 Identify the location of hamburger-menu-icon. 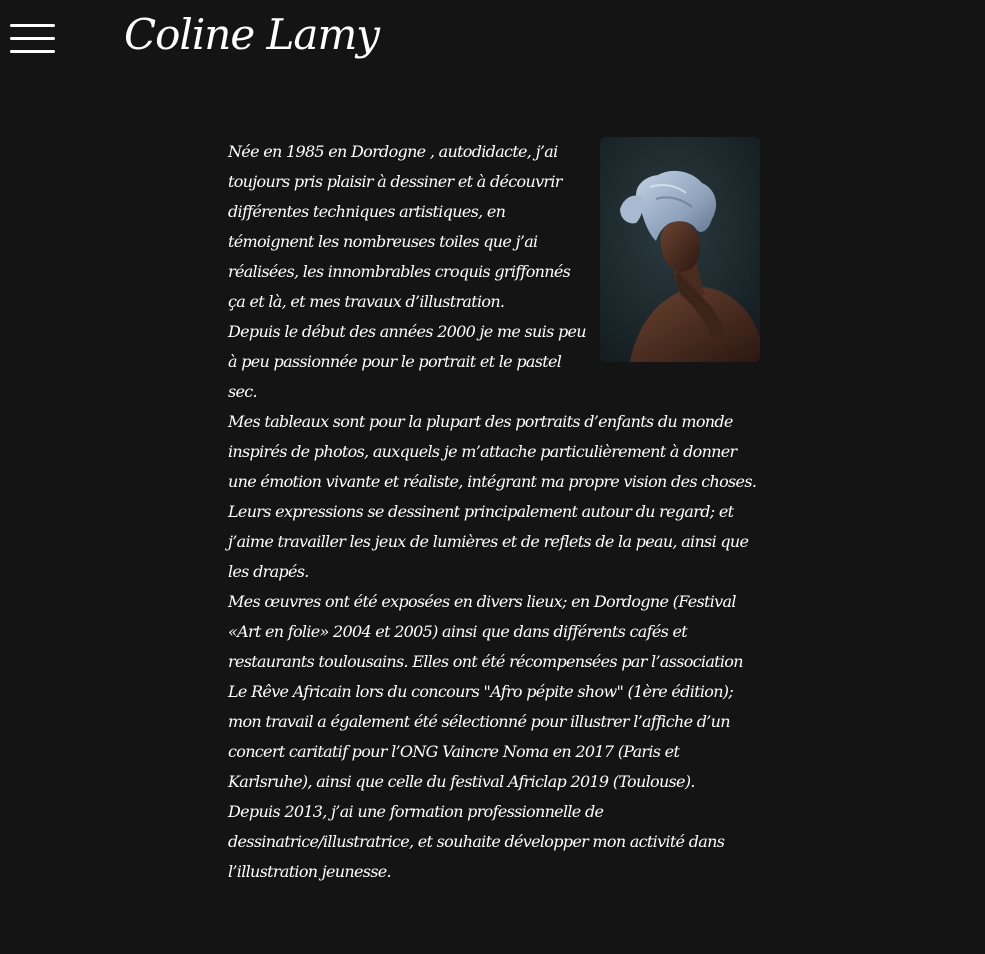
(33, 39).